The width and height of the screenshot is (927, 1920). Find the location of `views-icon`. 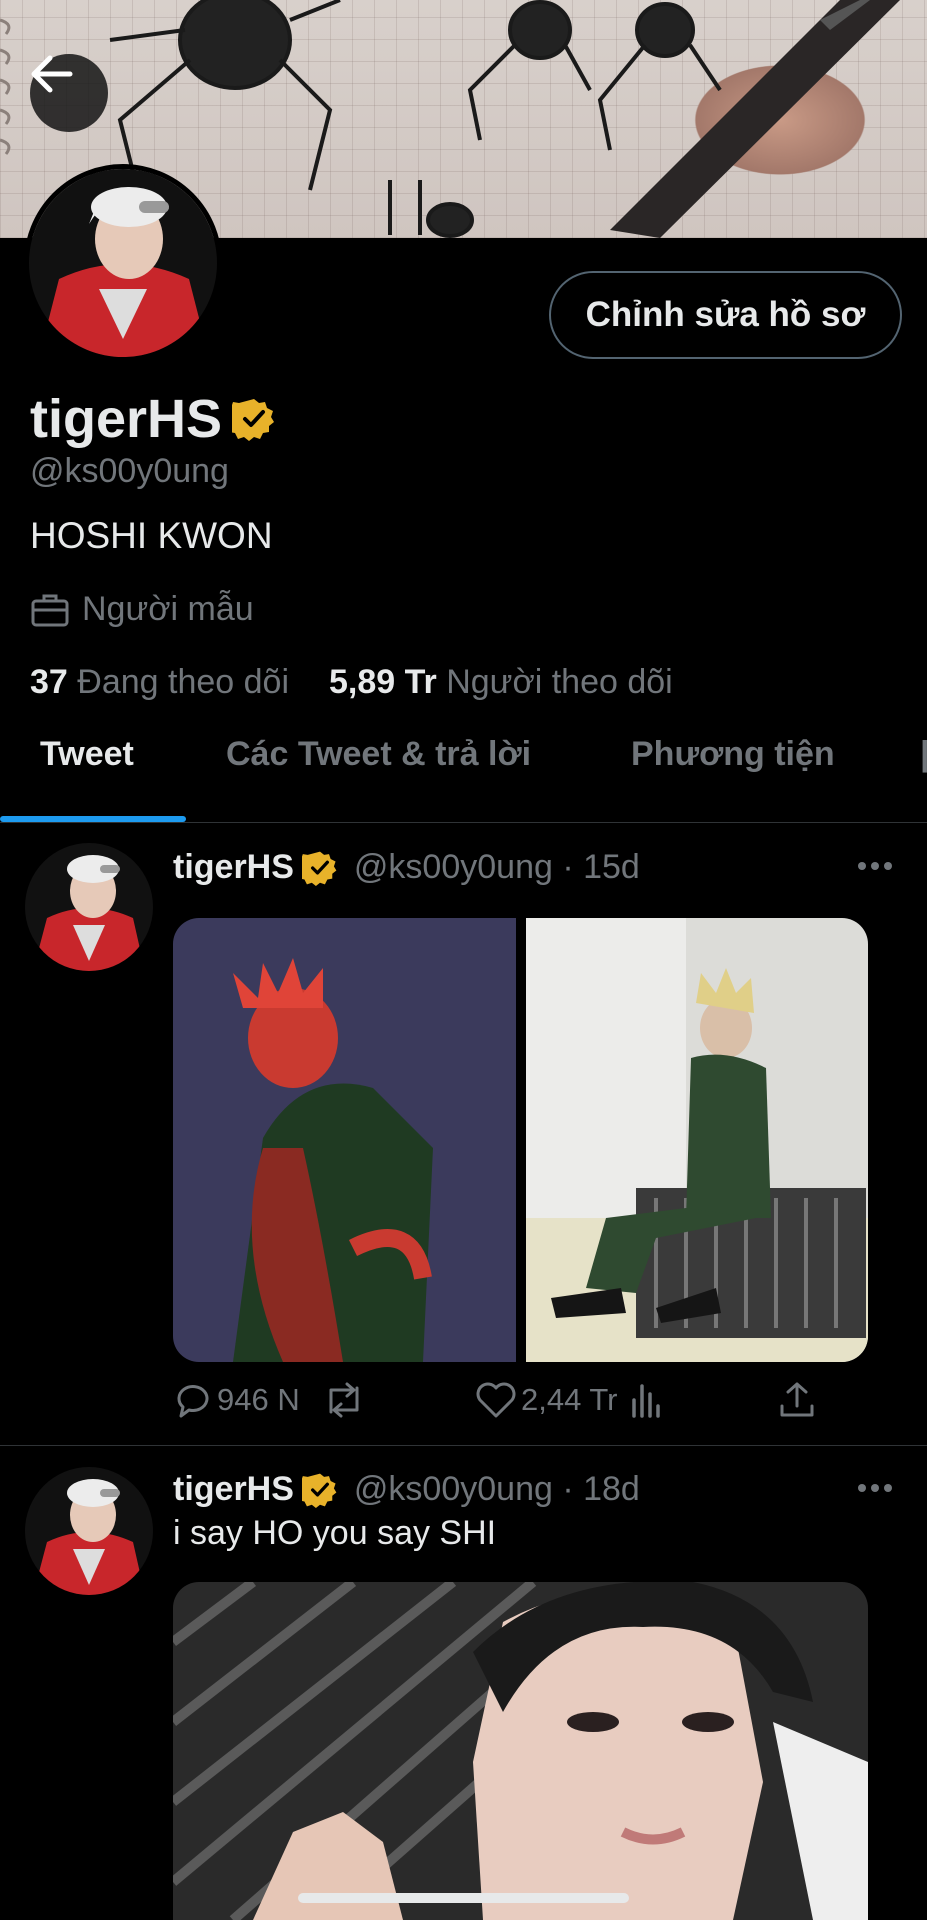

views-icon is located at coordinates (646, 1401).